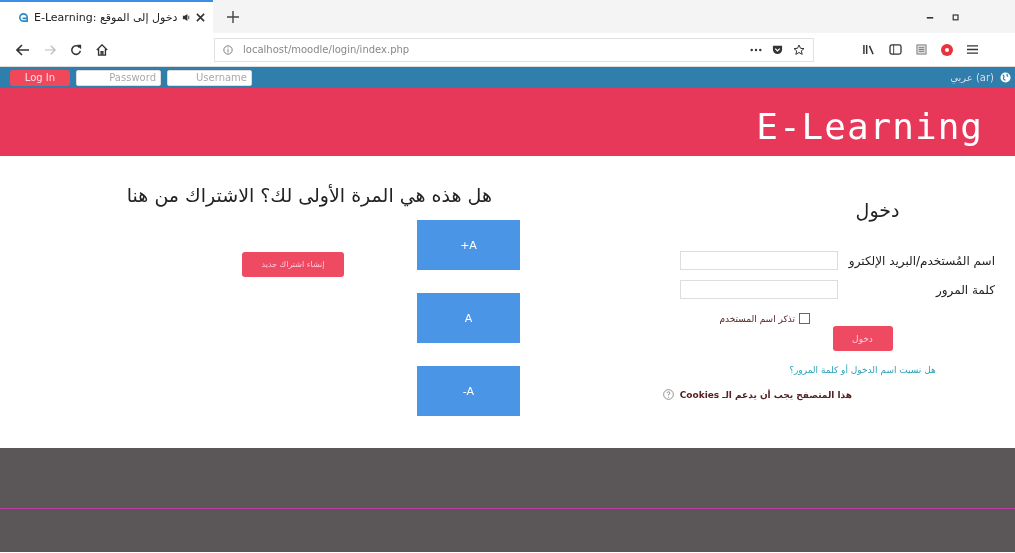 This screenshot has width=1015, height=553. I want to click on tab-title: E-Learning: دخول إلى الموقع, so click(106, 17).